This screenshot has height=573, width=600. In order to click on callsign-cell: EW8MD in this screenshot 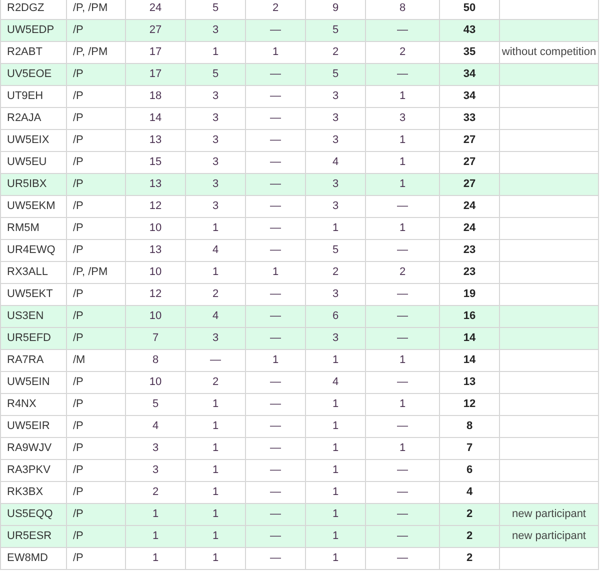, I will do `click(33, 559)`.